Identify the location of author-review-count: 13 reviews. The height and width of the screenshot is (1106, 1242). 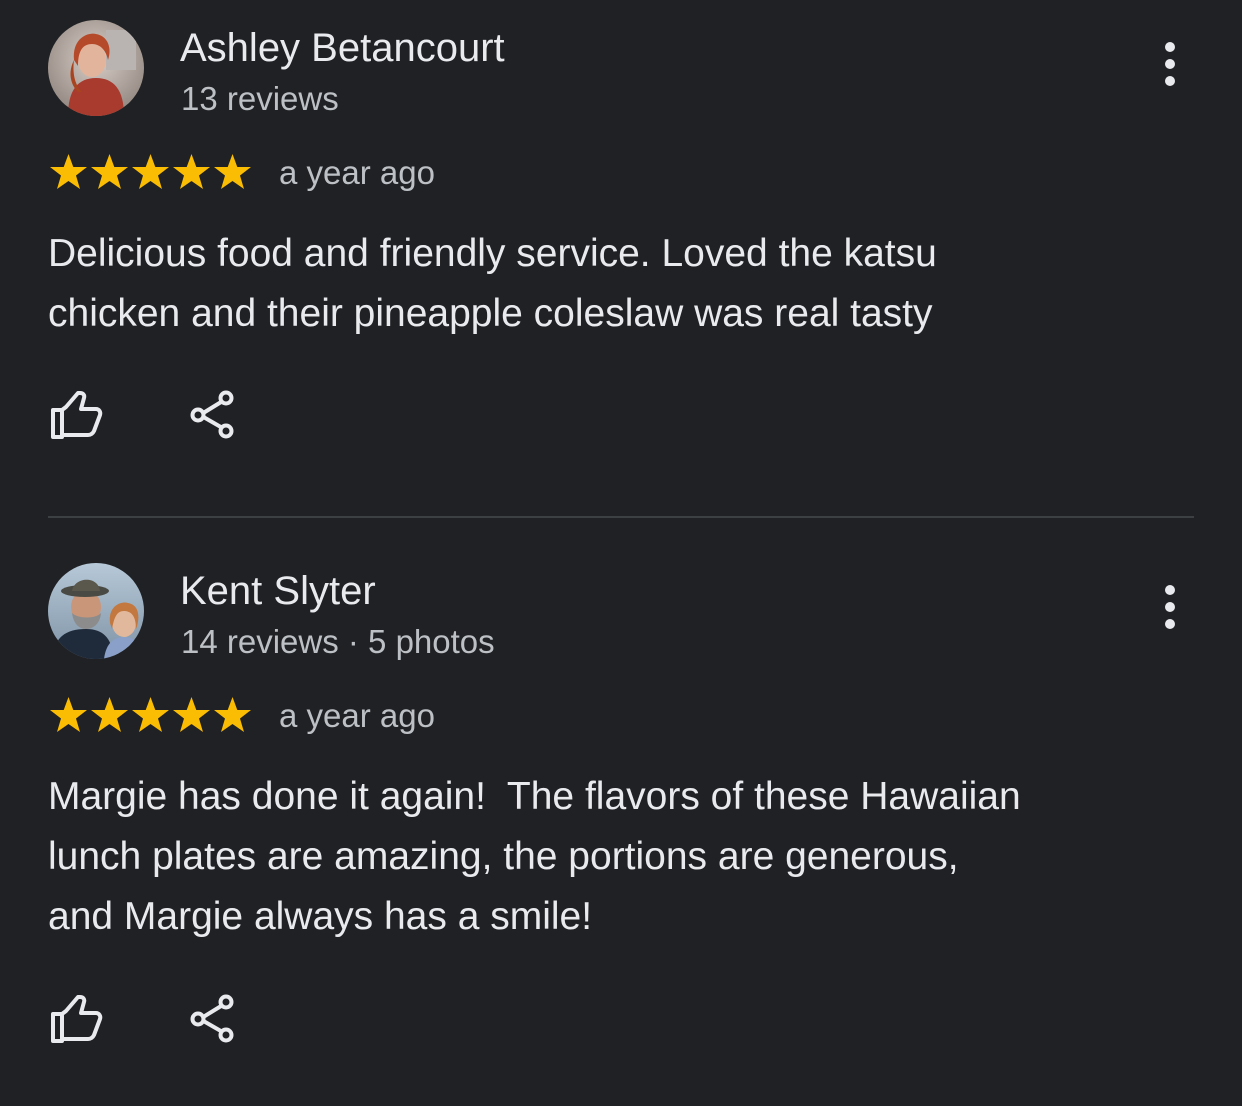
(260, 98).